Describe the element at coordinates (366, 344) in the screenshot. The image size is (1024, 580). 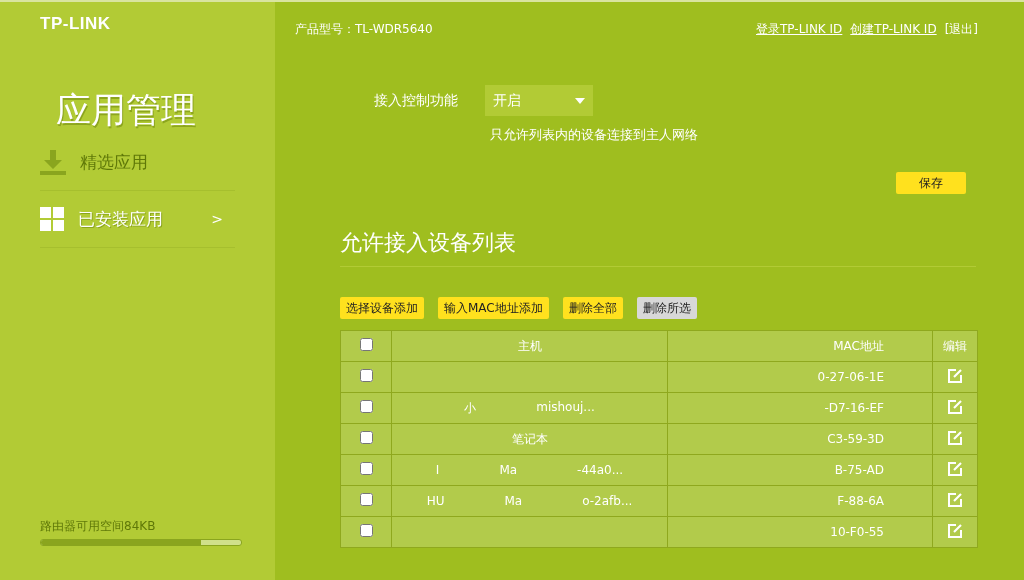
I see `select-all-checkbox` at that location.